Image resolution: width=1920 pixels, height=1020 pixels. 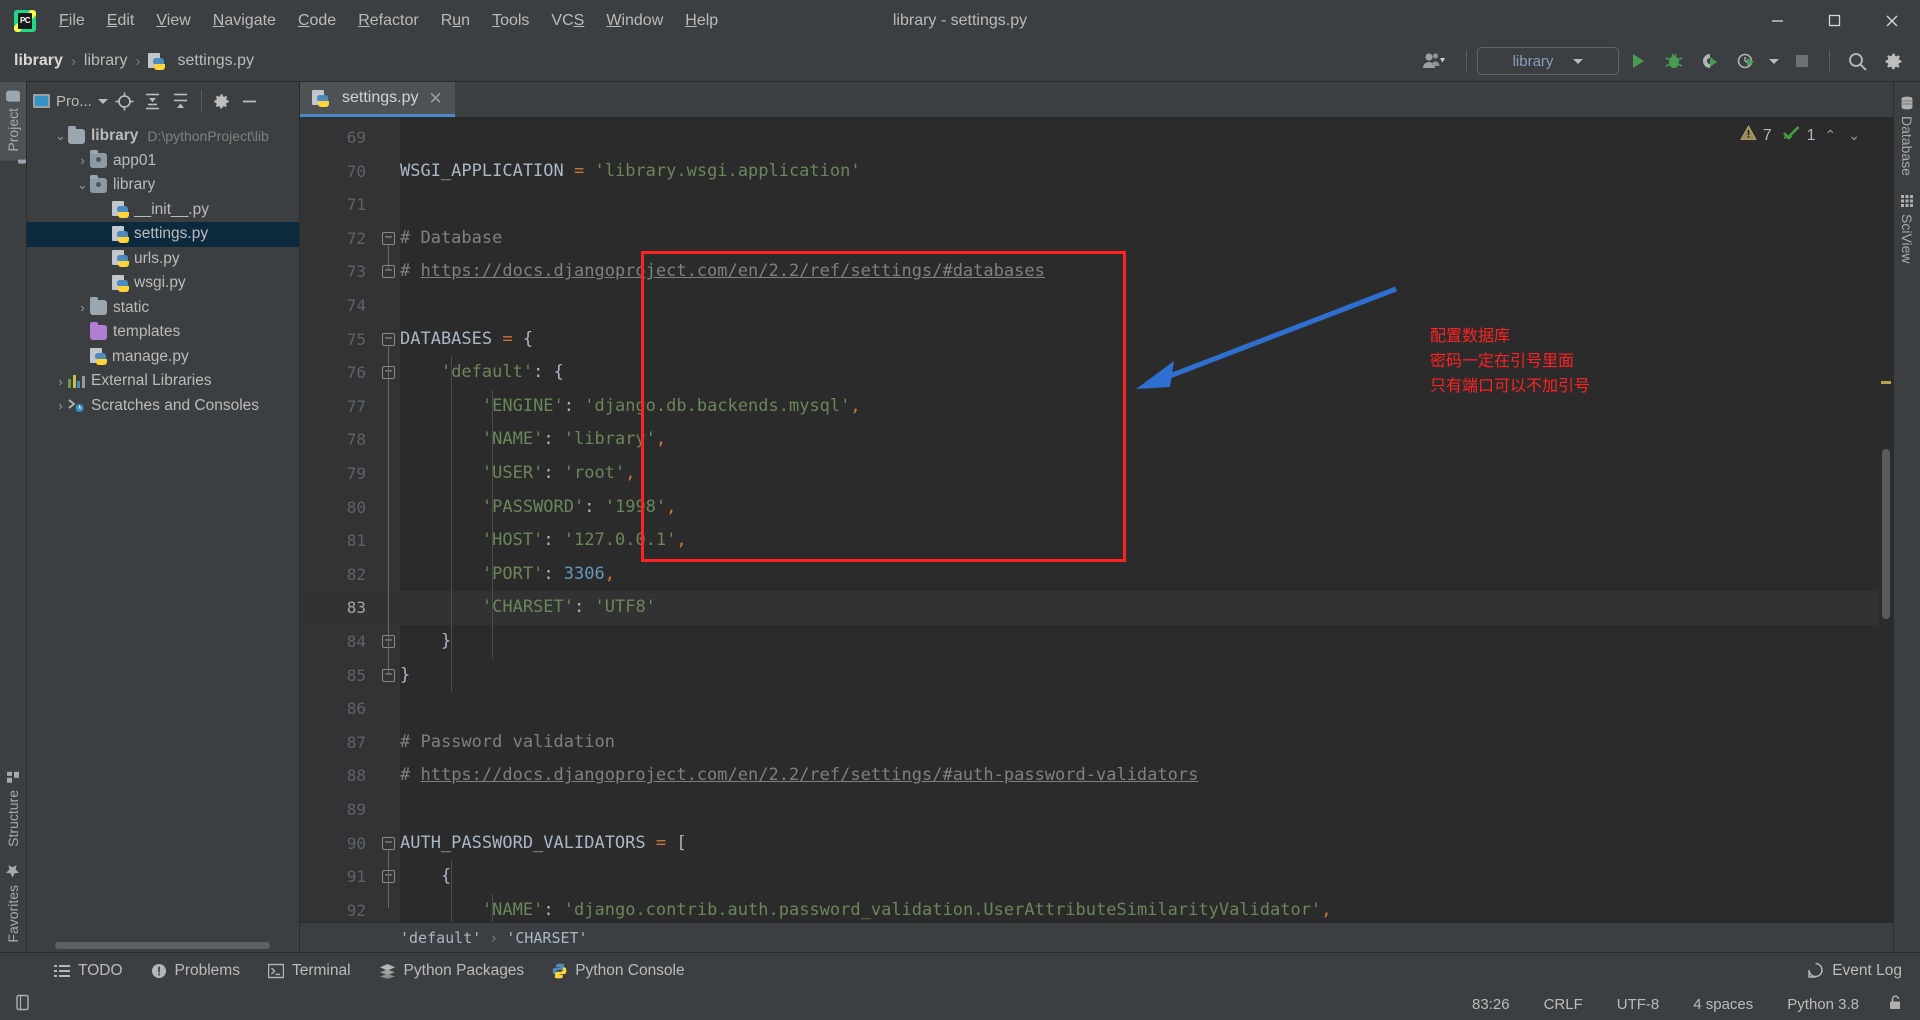 What do you see at coordinates (377, 99) in the screenshot?
I see `tab-settings-py: settings.py ✕` at bounding box center [377, 99].